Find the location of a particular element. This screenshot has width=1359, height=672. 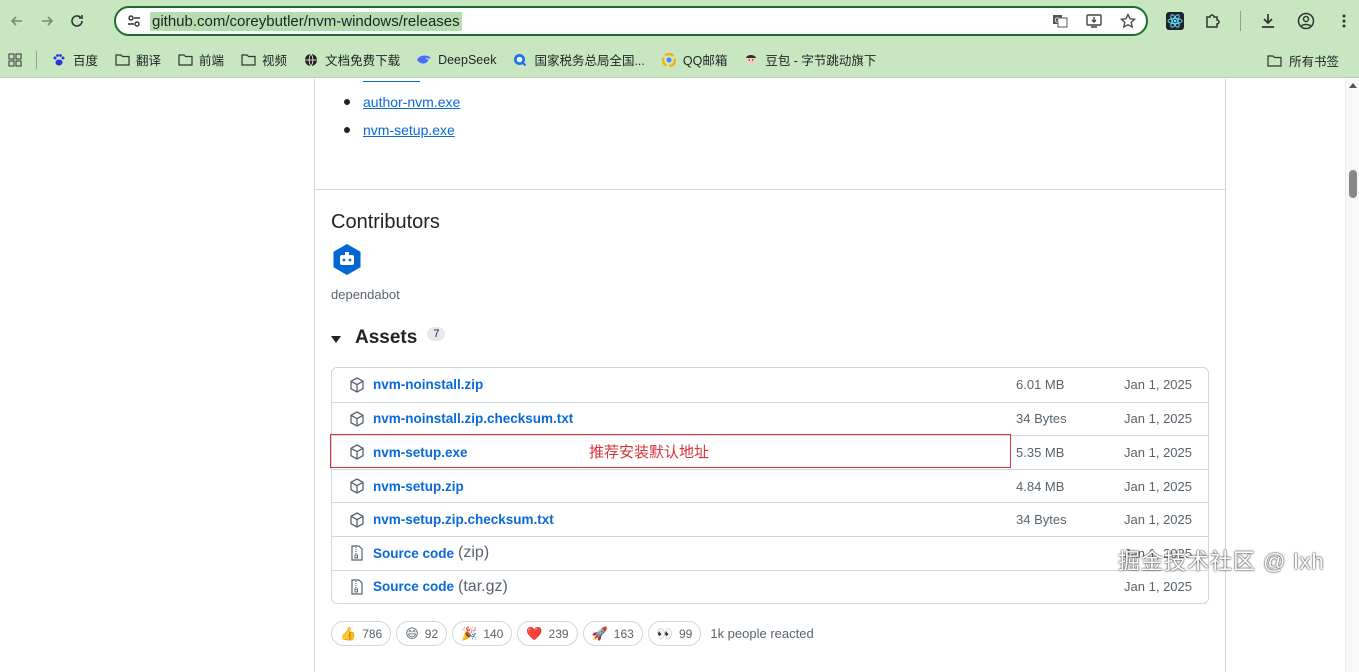

puzzle-icon is located at coordinates (1213, 21).